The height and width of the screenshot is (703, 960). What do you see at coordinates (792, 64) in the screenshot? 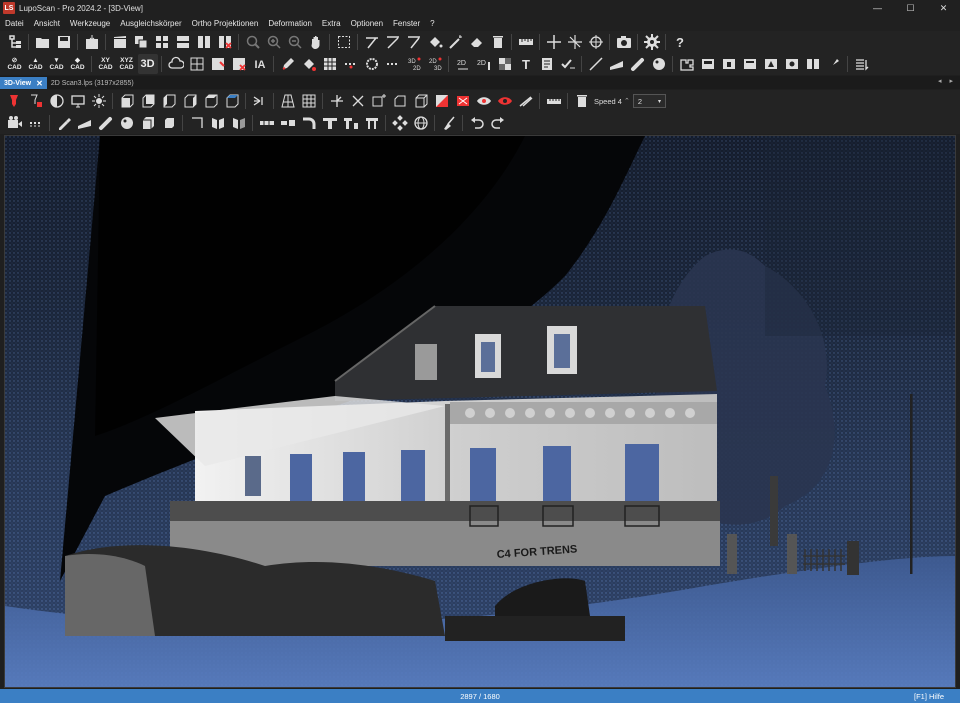
I see `ortho-5-icon` at bounding box center [792, 64].